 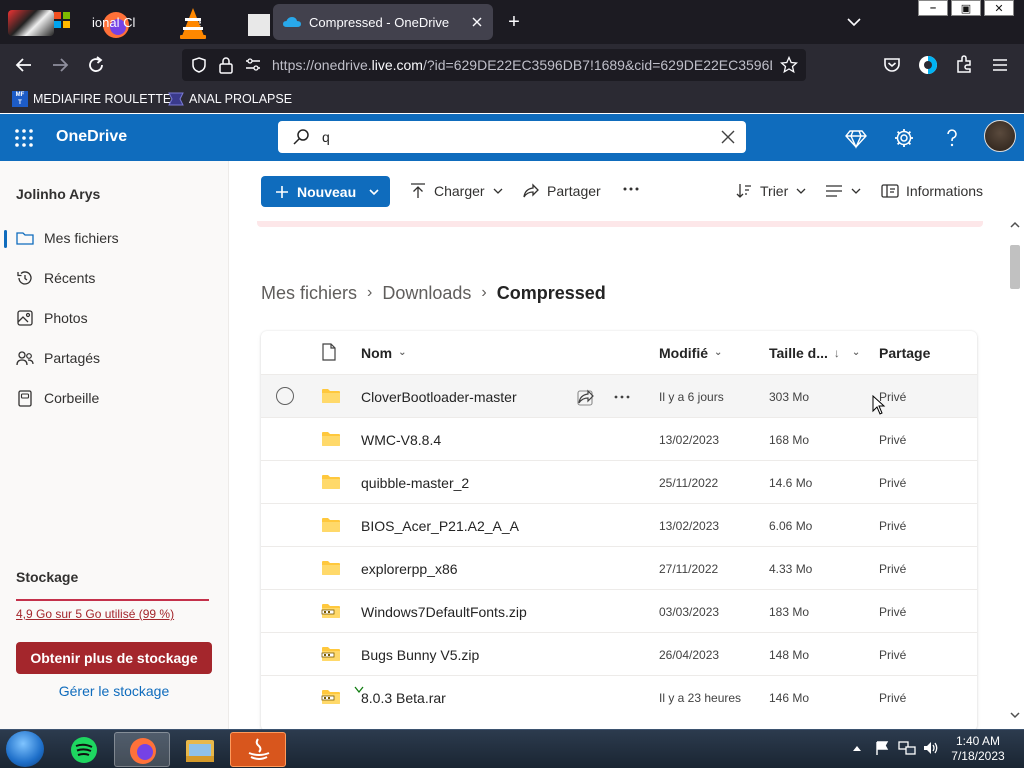 I want to click on search-icon, so click(x=301, y=137).